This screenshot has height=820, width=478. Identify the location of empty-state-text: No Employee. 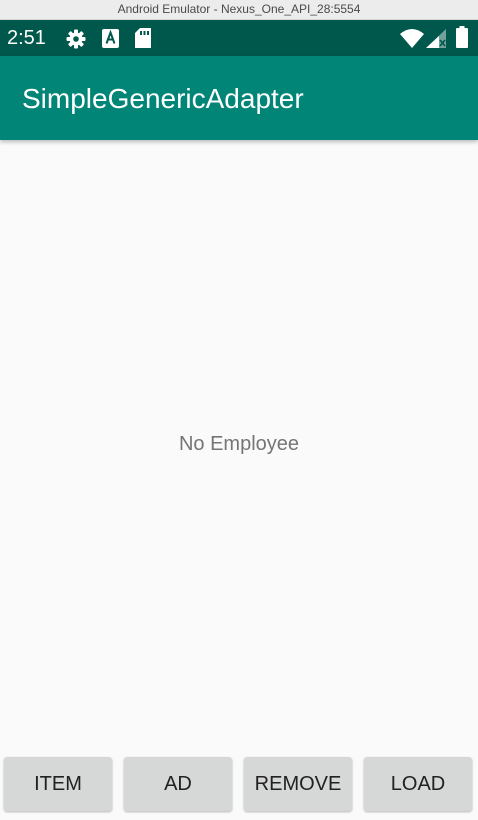
(239, 444).